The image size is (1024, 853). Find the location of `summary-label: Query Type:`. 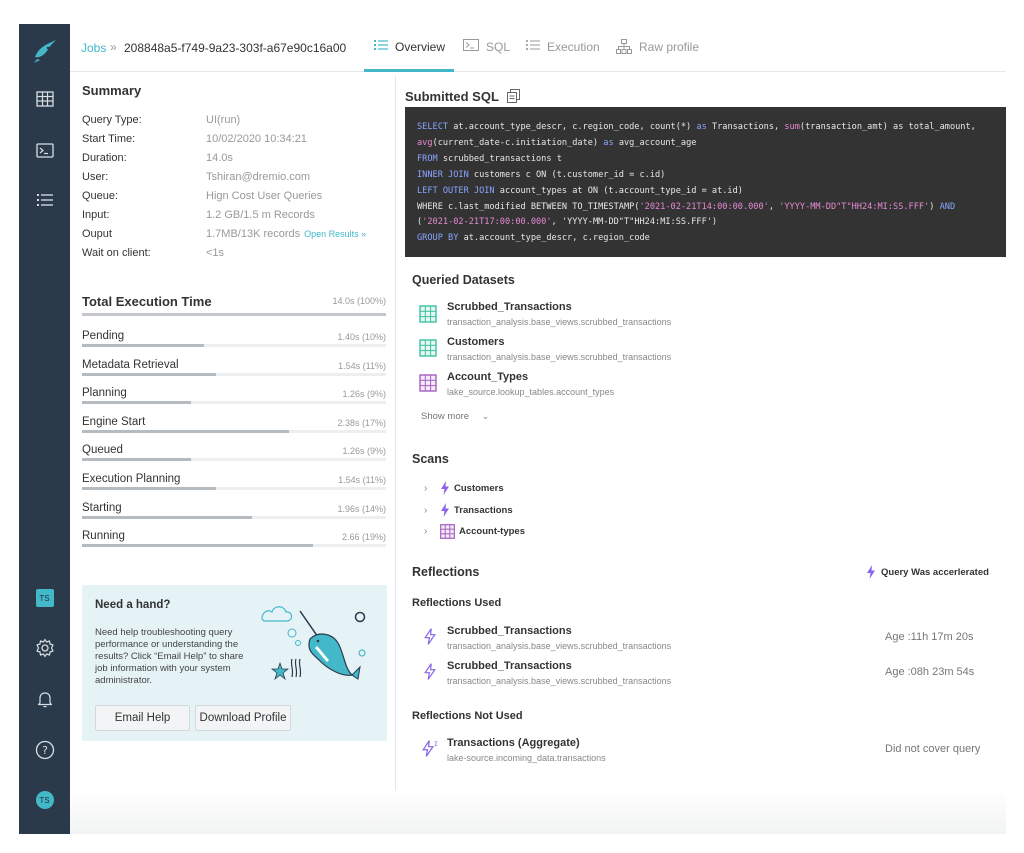

summary-label: Query Type: is located at coordinates (112, 120).